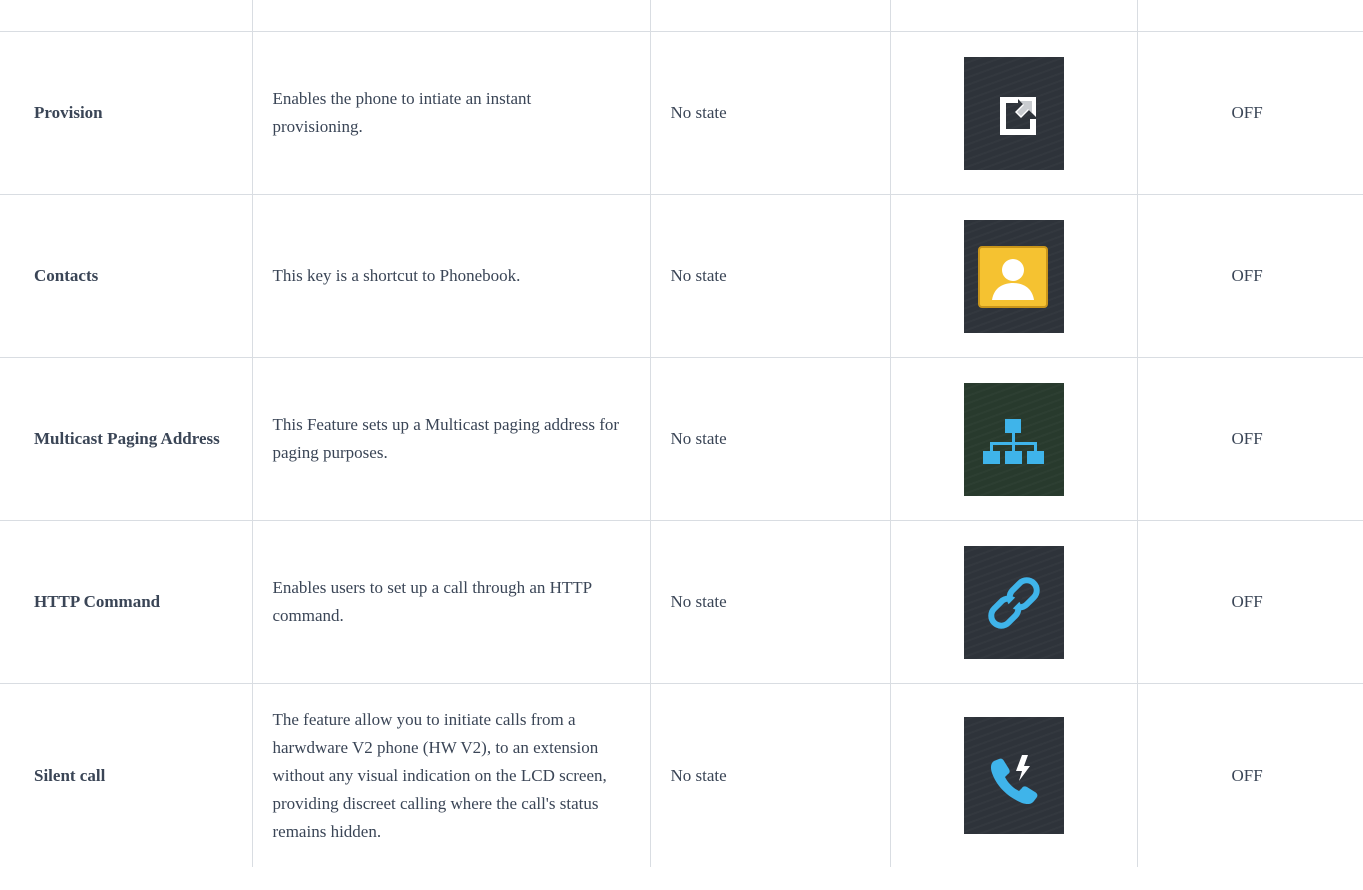  Describe the element at coordinates (126, 602) in the screenshot. I see `key-name: HTTP Command` at that location.